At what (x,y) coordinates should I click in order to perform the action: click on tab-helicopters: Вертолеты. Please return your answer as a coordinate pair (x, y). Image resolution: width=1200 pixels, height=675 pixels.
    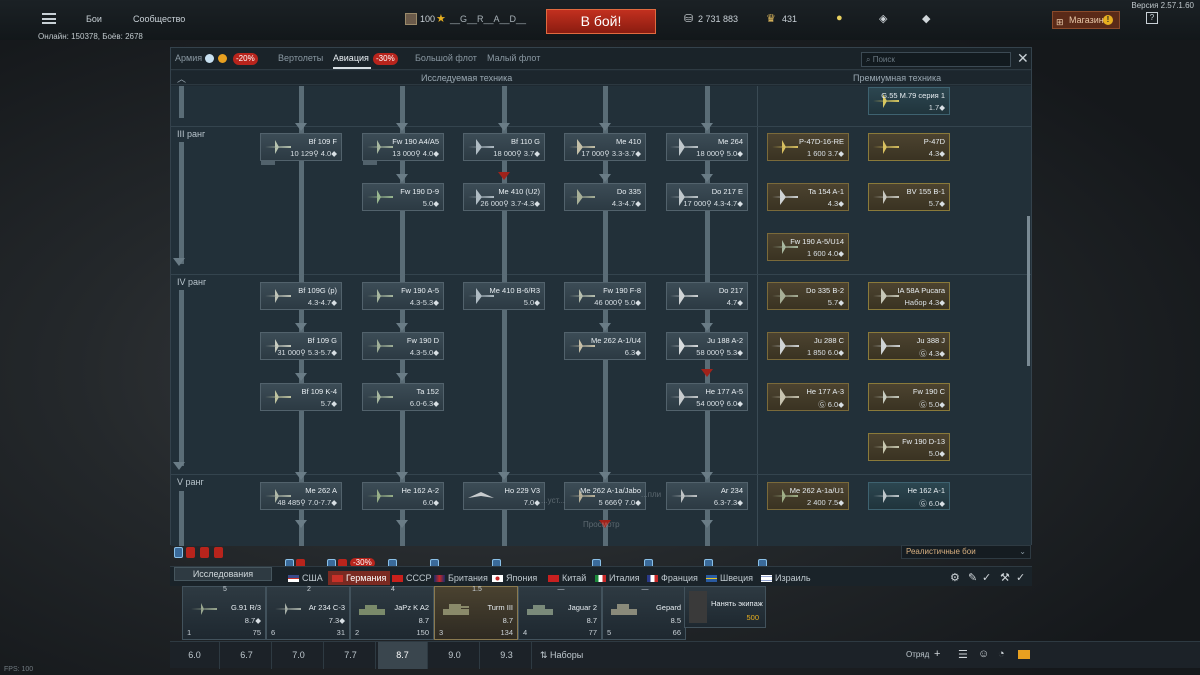
    Looking at the image, I should click on (300, 58).